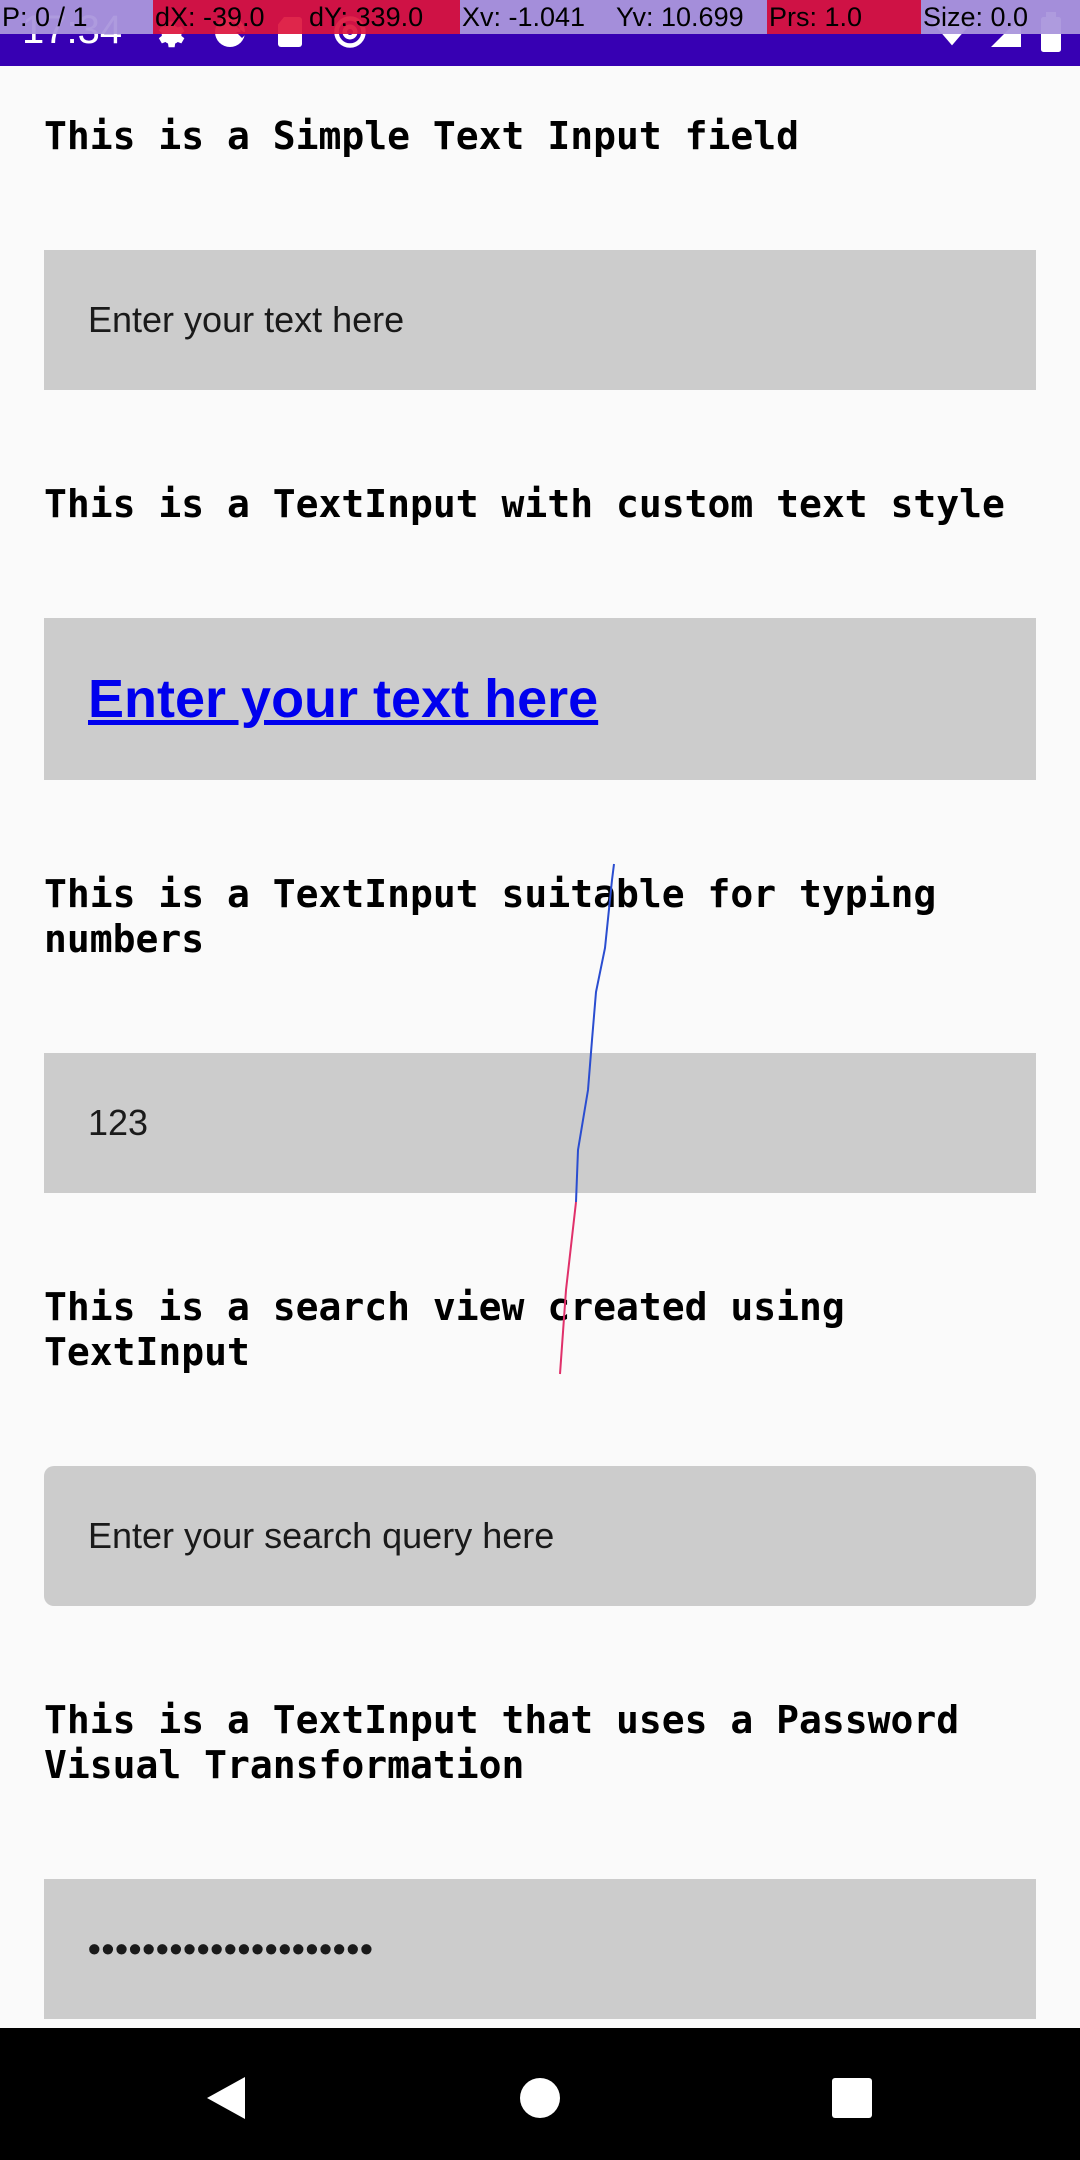 The width and height of the screenshot is (1080, 2160). What do you see at coordinates (226, 2098) in the screenshot?
I see `back-icon` at bounding box center [226, 2098].